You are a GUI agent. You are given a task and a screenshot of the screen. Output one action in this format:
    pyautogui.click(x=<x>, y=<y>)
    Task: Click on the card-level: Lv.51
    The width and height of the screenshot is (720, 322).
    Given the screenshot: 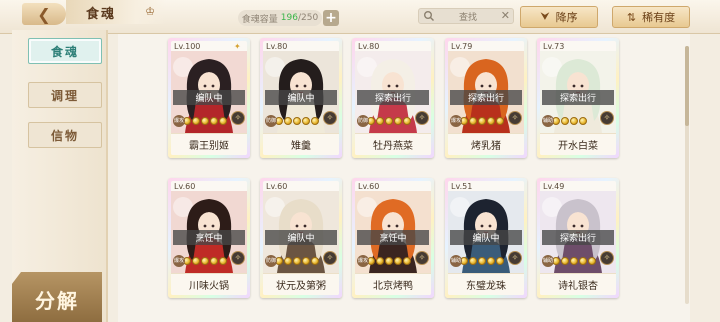 What is the action you would take?
    pyautogui.click(x=462, y=186)
    